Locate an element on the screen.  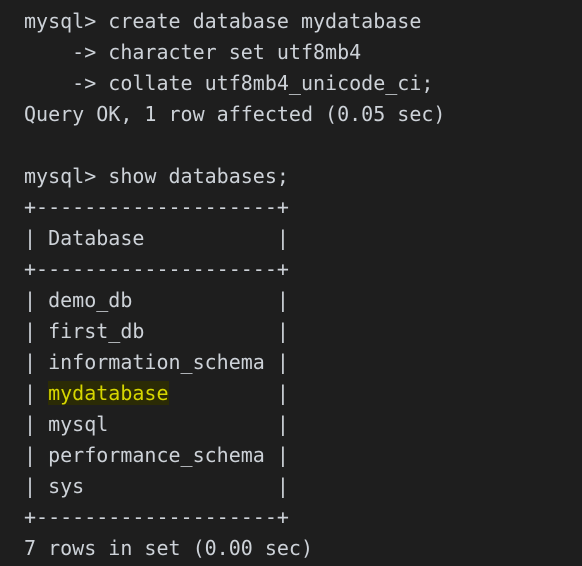
row-information-schema: | information_schema | is located at coordinates (156, 362).